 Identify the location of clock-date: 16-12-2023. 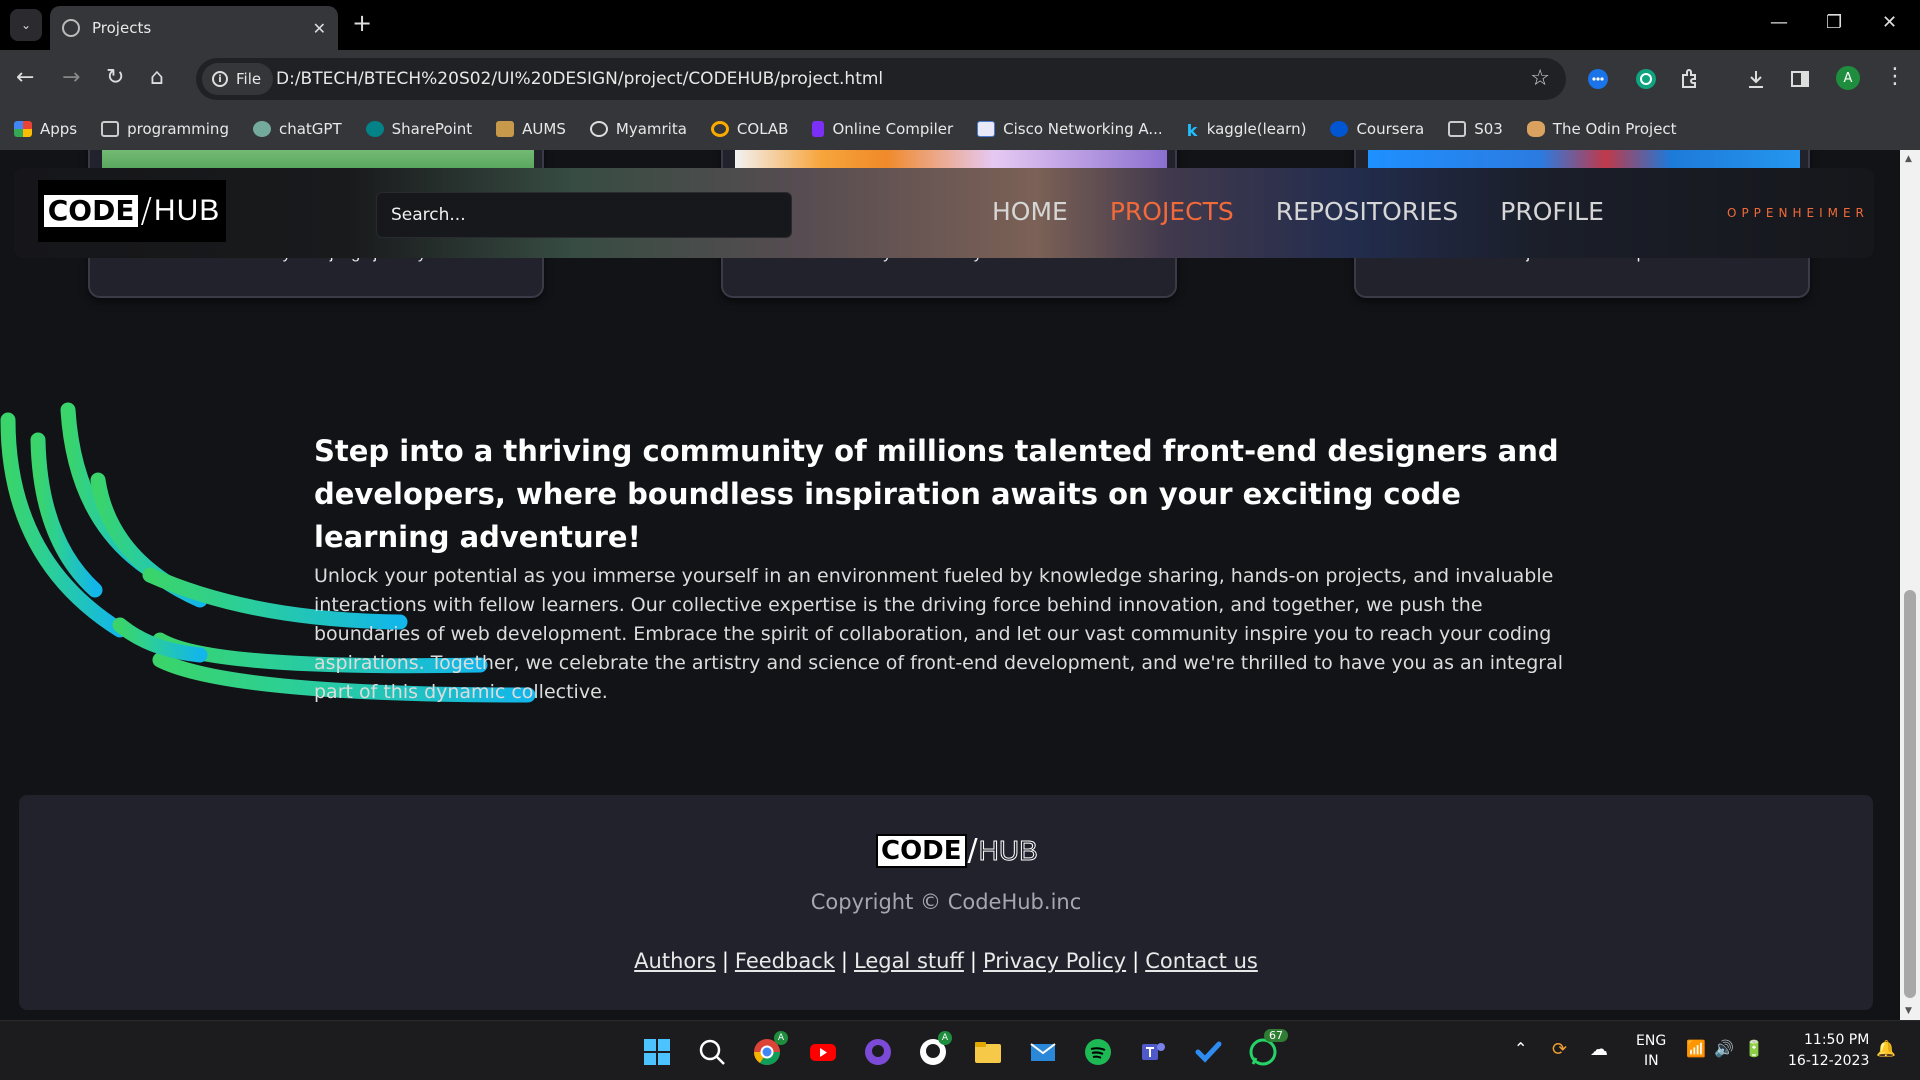
(1828, 1061).